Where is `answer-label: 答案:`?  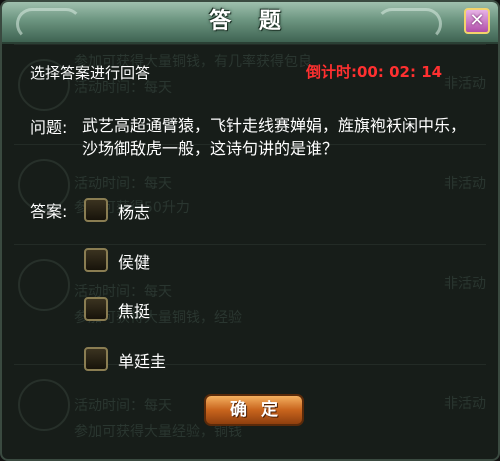 answer-label: 答案: is located at coordinates (49, 211).